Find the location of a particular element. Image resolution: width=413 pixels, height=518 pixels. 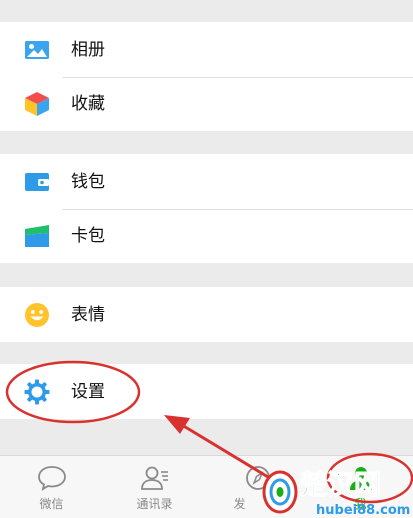

annotation-arrow-line is located at coordinates (225, 451).